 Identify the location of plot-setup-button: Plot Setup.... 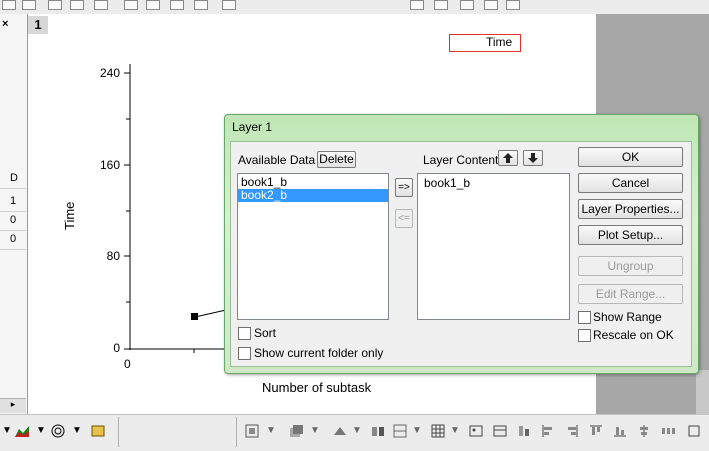
(630, 235).